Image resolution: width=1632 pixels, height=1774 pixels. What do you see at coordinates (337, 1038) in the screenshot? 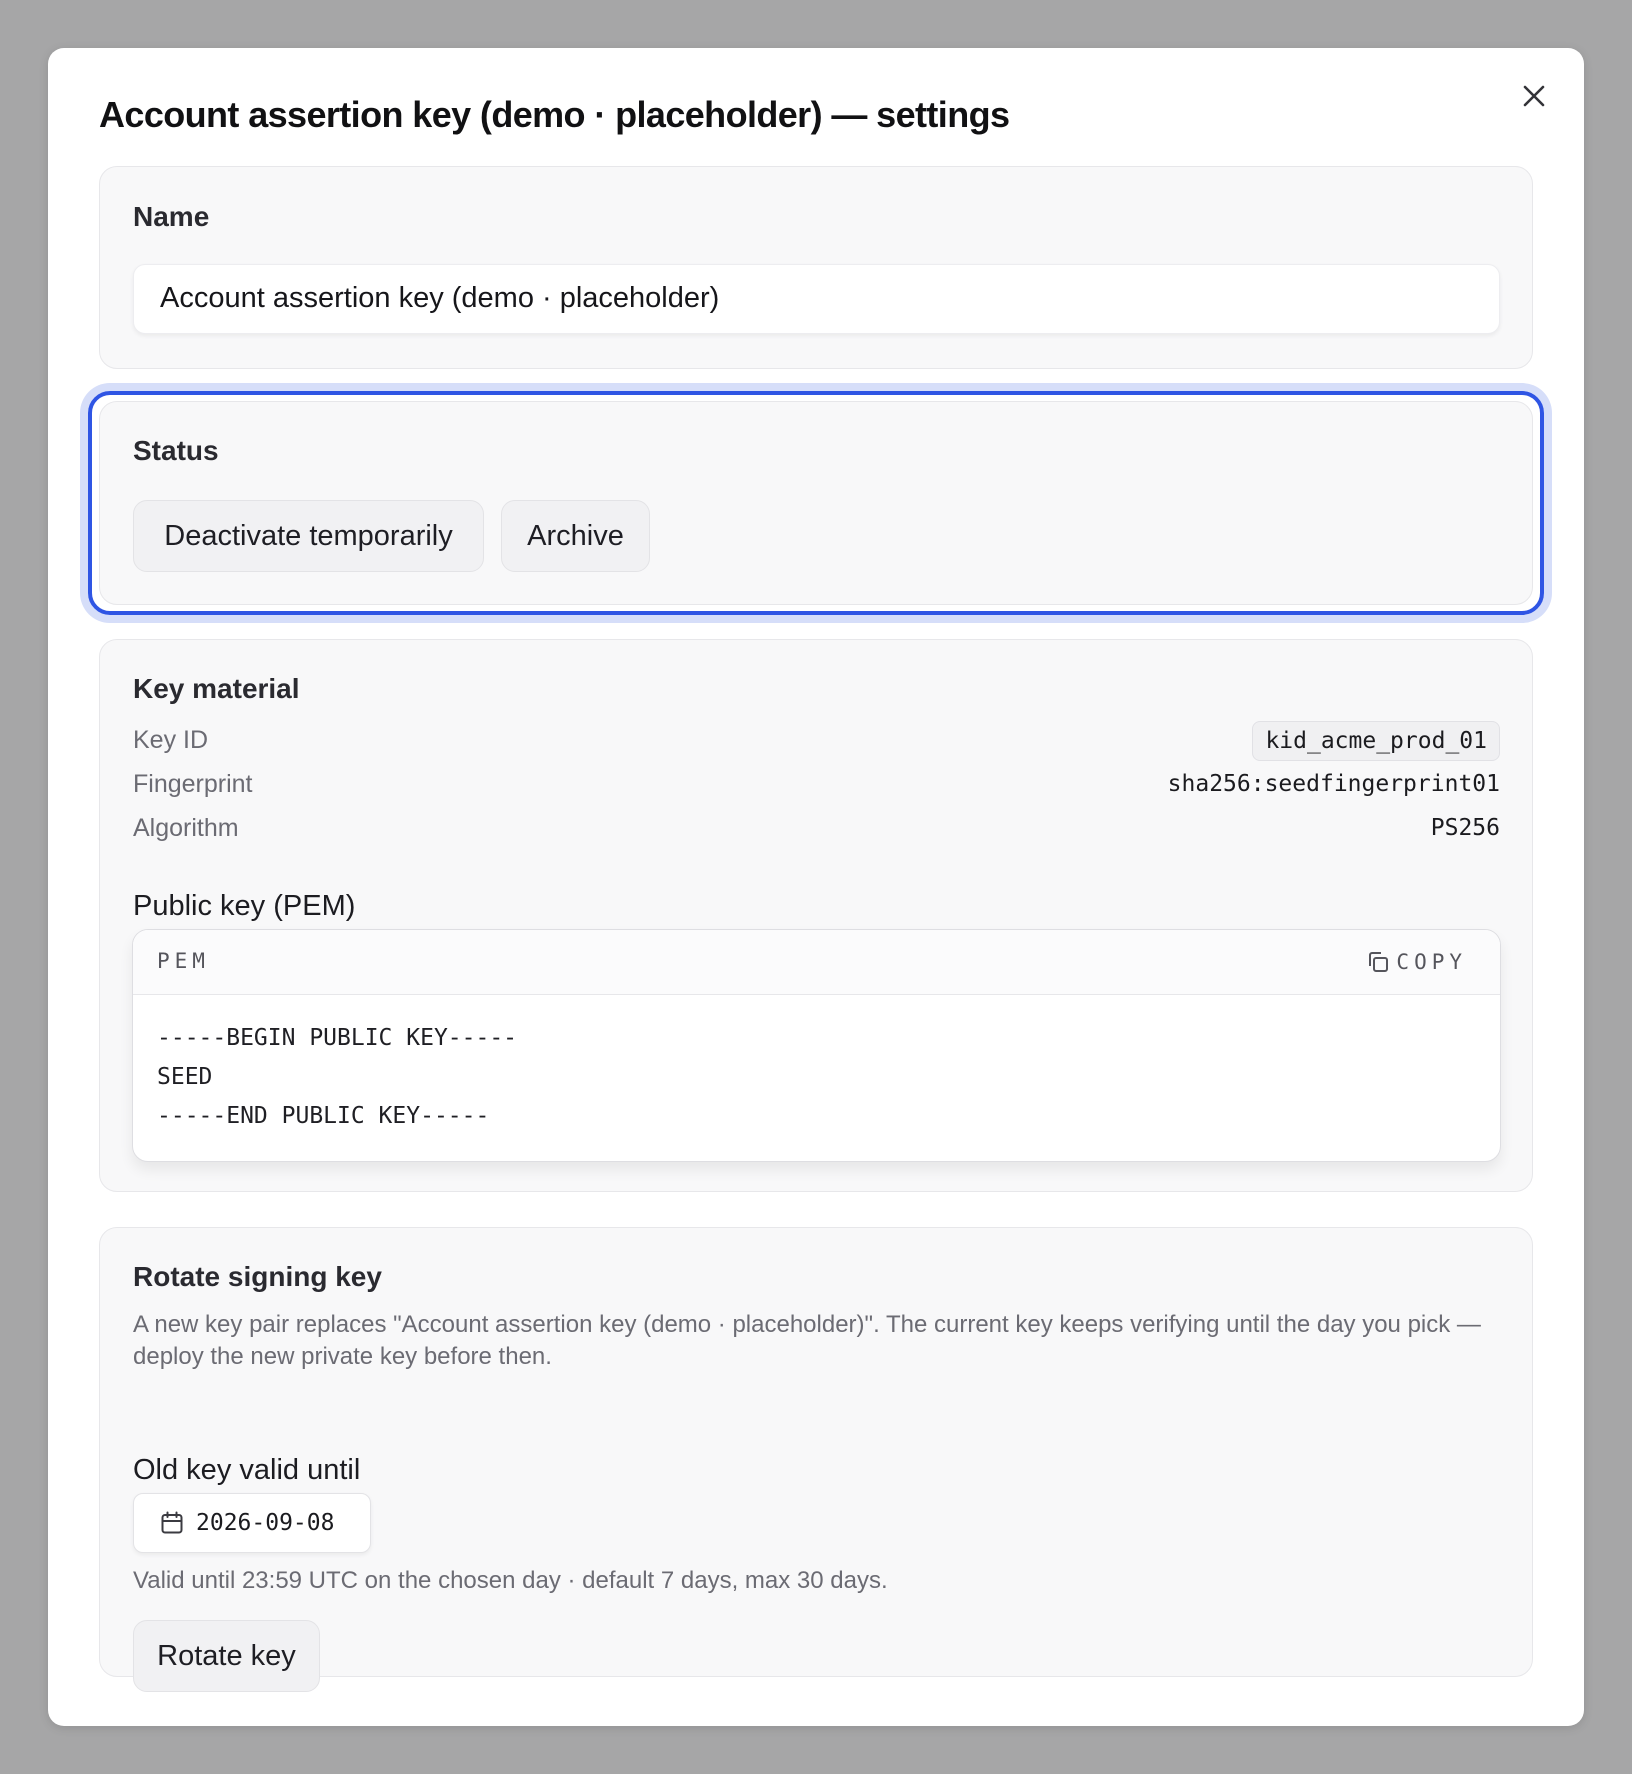
I see `pem-line: -----BEGIN PUBLIC KEY-----` at bounding box center [337, 1038].